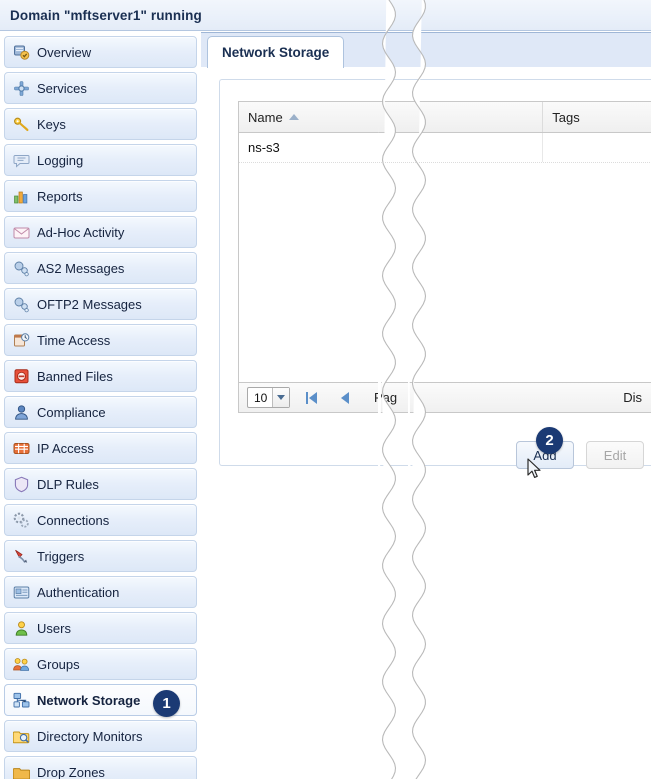 This screenshot has height=779, width=651. Describe the element at coordinates (100, 664) in the screenshot. I see `sidebar-item-groups: Groups` at that location.